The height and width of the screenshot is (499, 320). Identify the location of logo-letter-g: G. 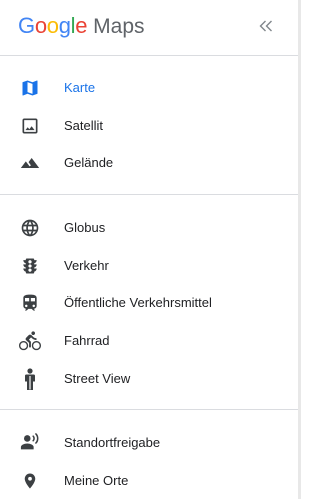
(26, 25).